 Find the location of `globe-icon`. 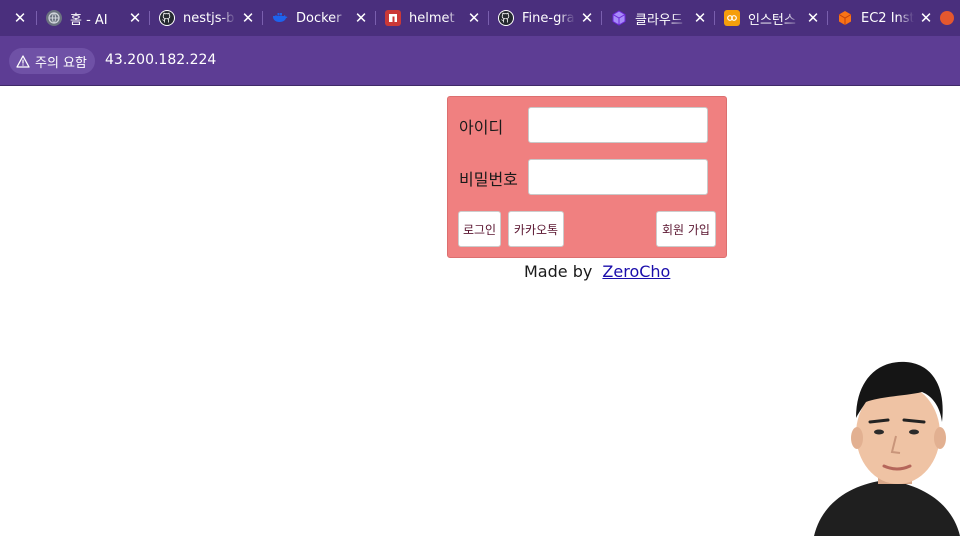

globe-icon is located at coordinates (54, 18).